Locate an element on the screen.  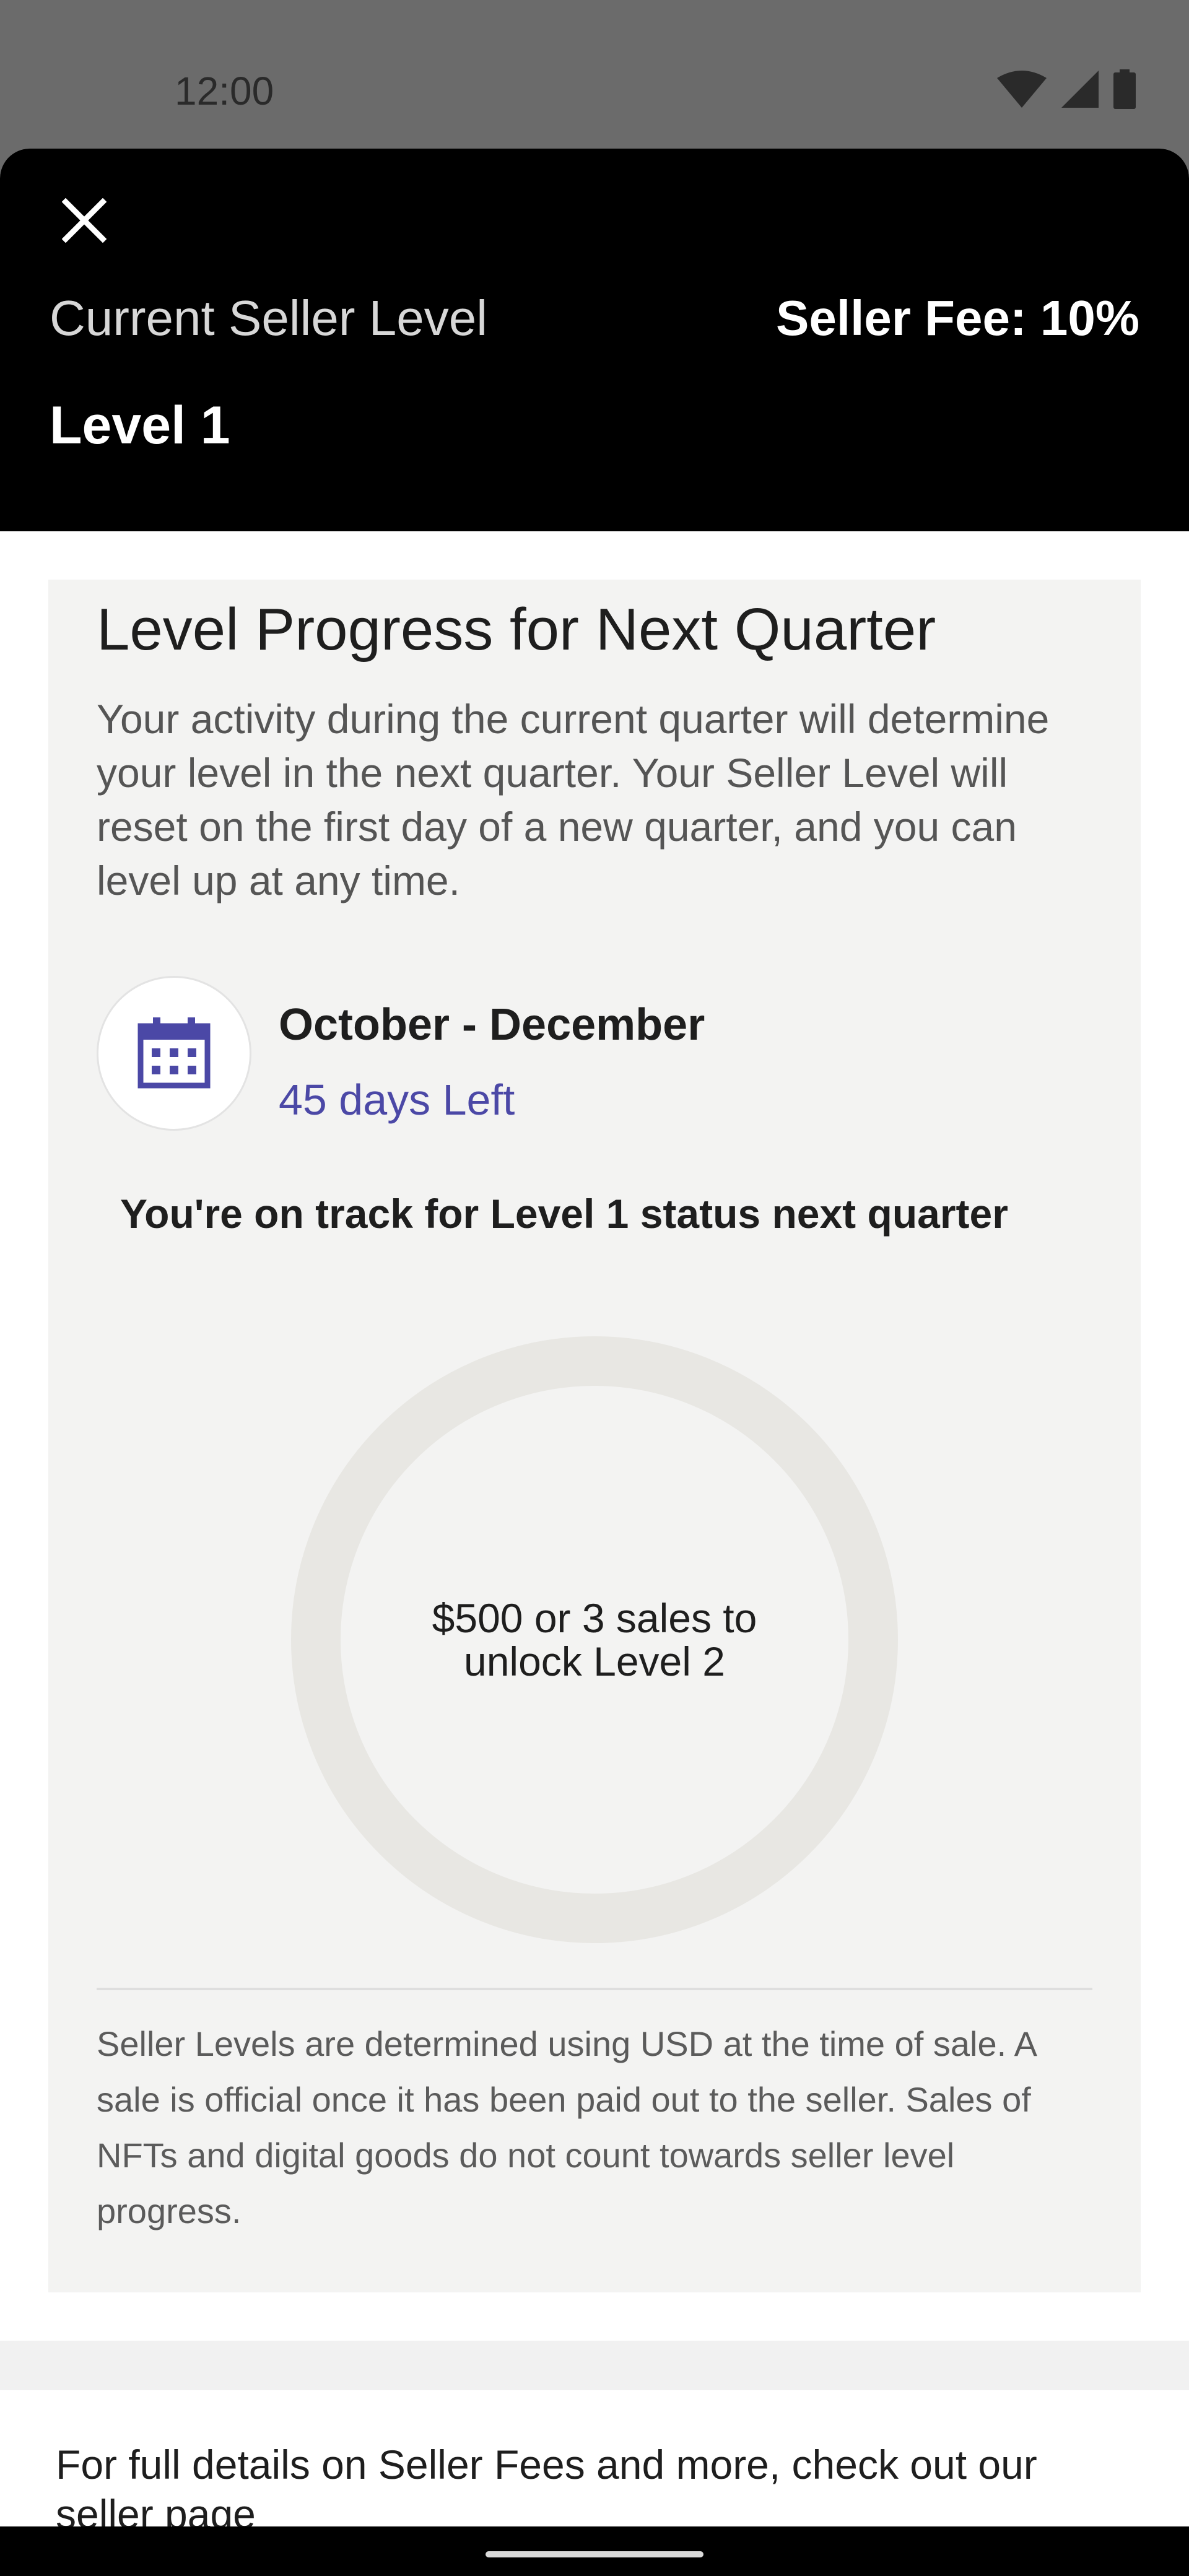
signal-icon is located at coordinates (1080, 89).